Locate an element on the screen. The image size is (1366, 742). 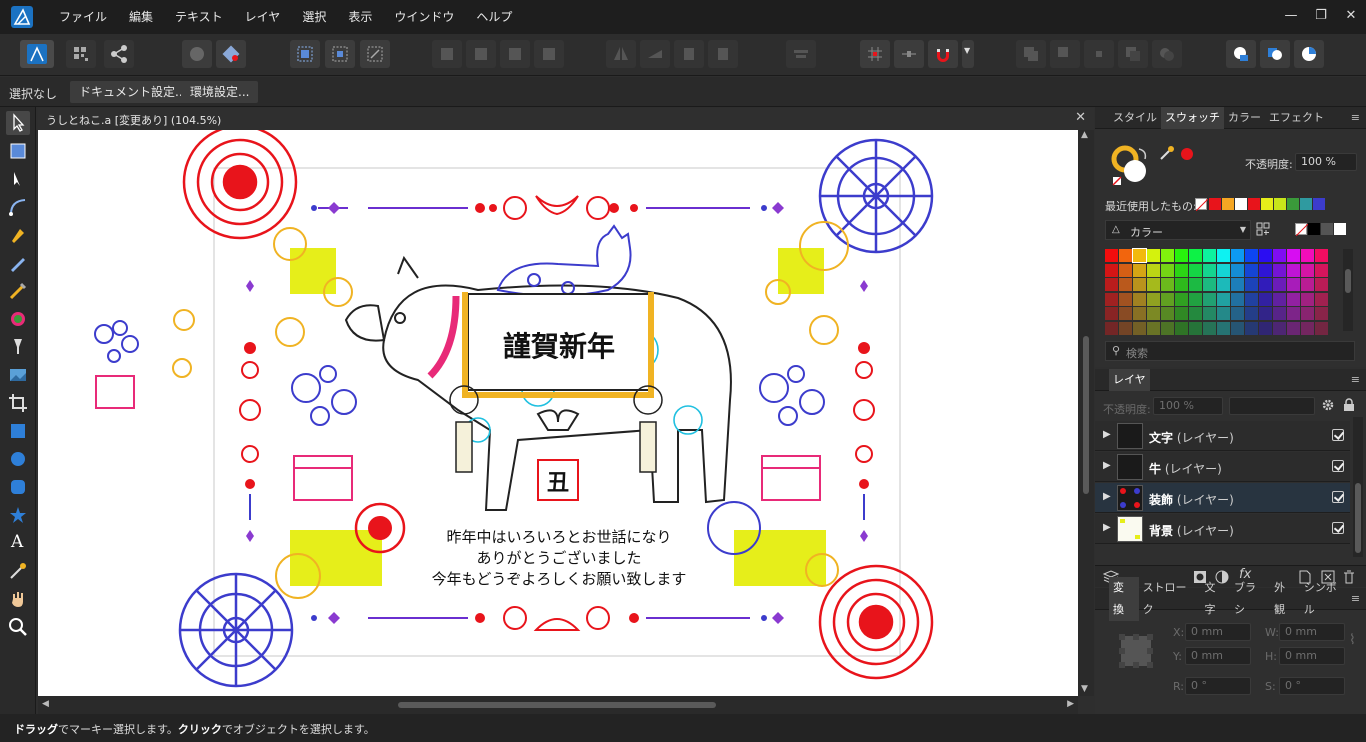
layer-visibility-checkbox is located at coordinates (1338, 466).